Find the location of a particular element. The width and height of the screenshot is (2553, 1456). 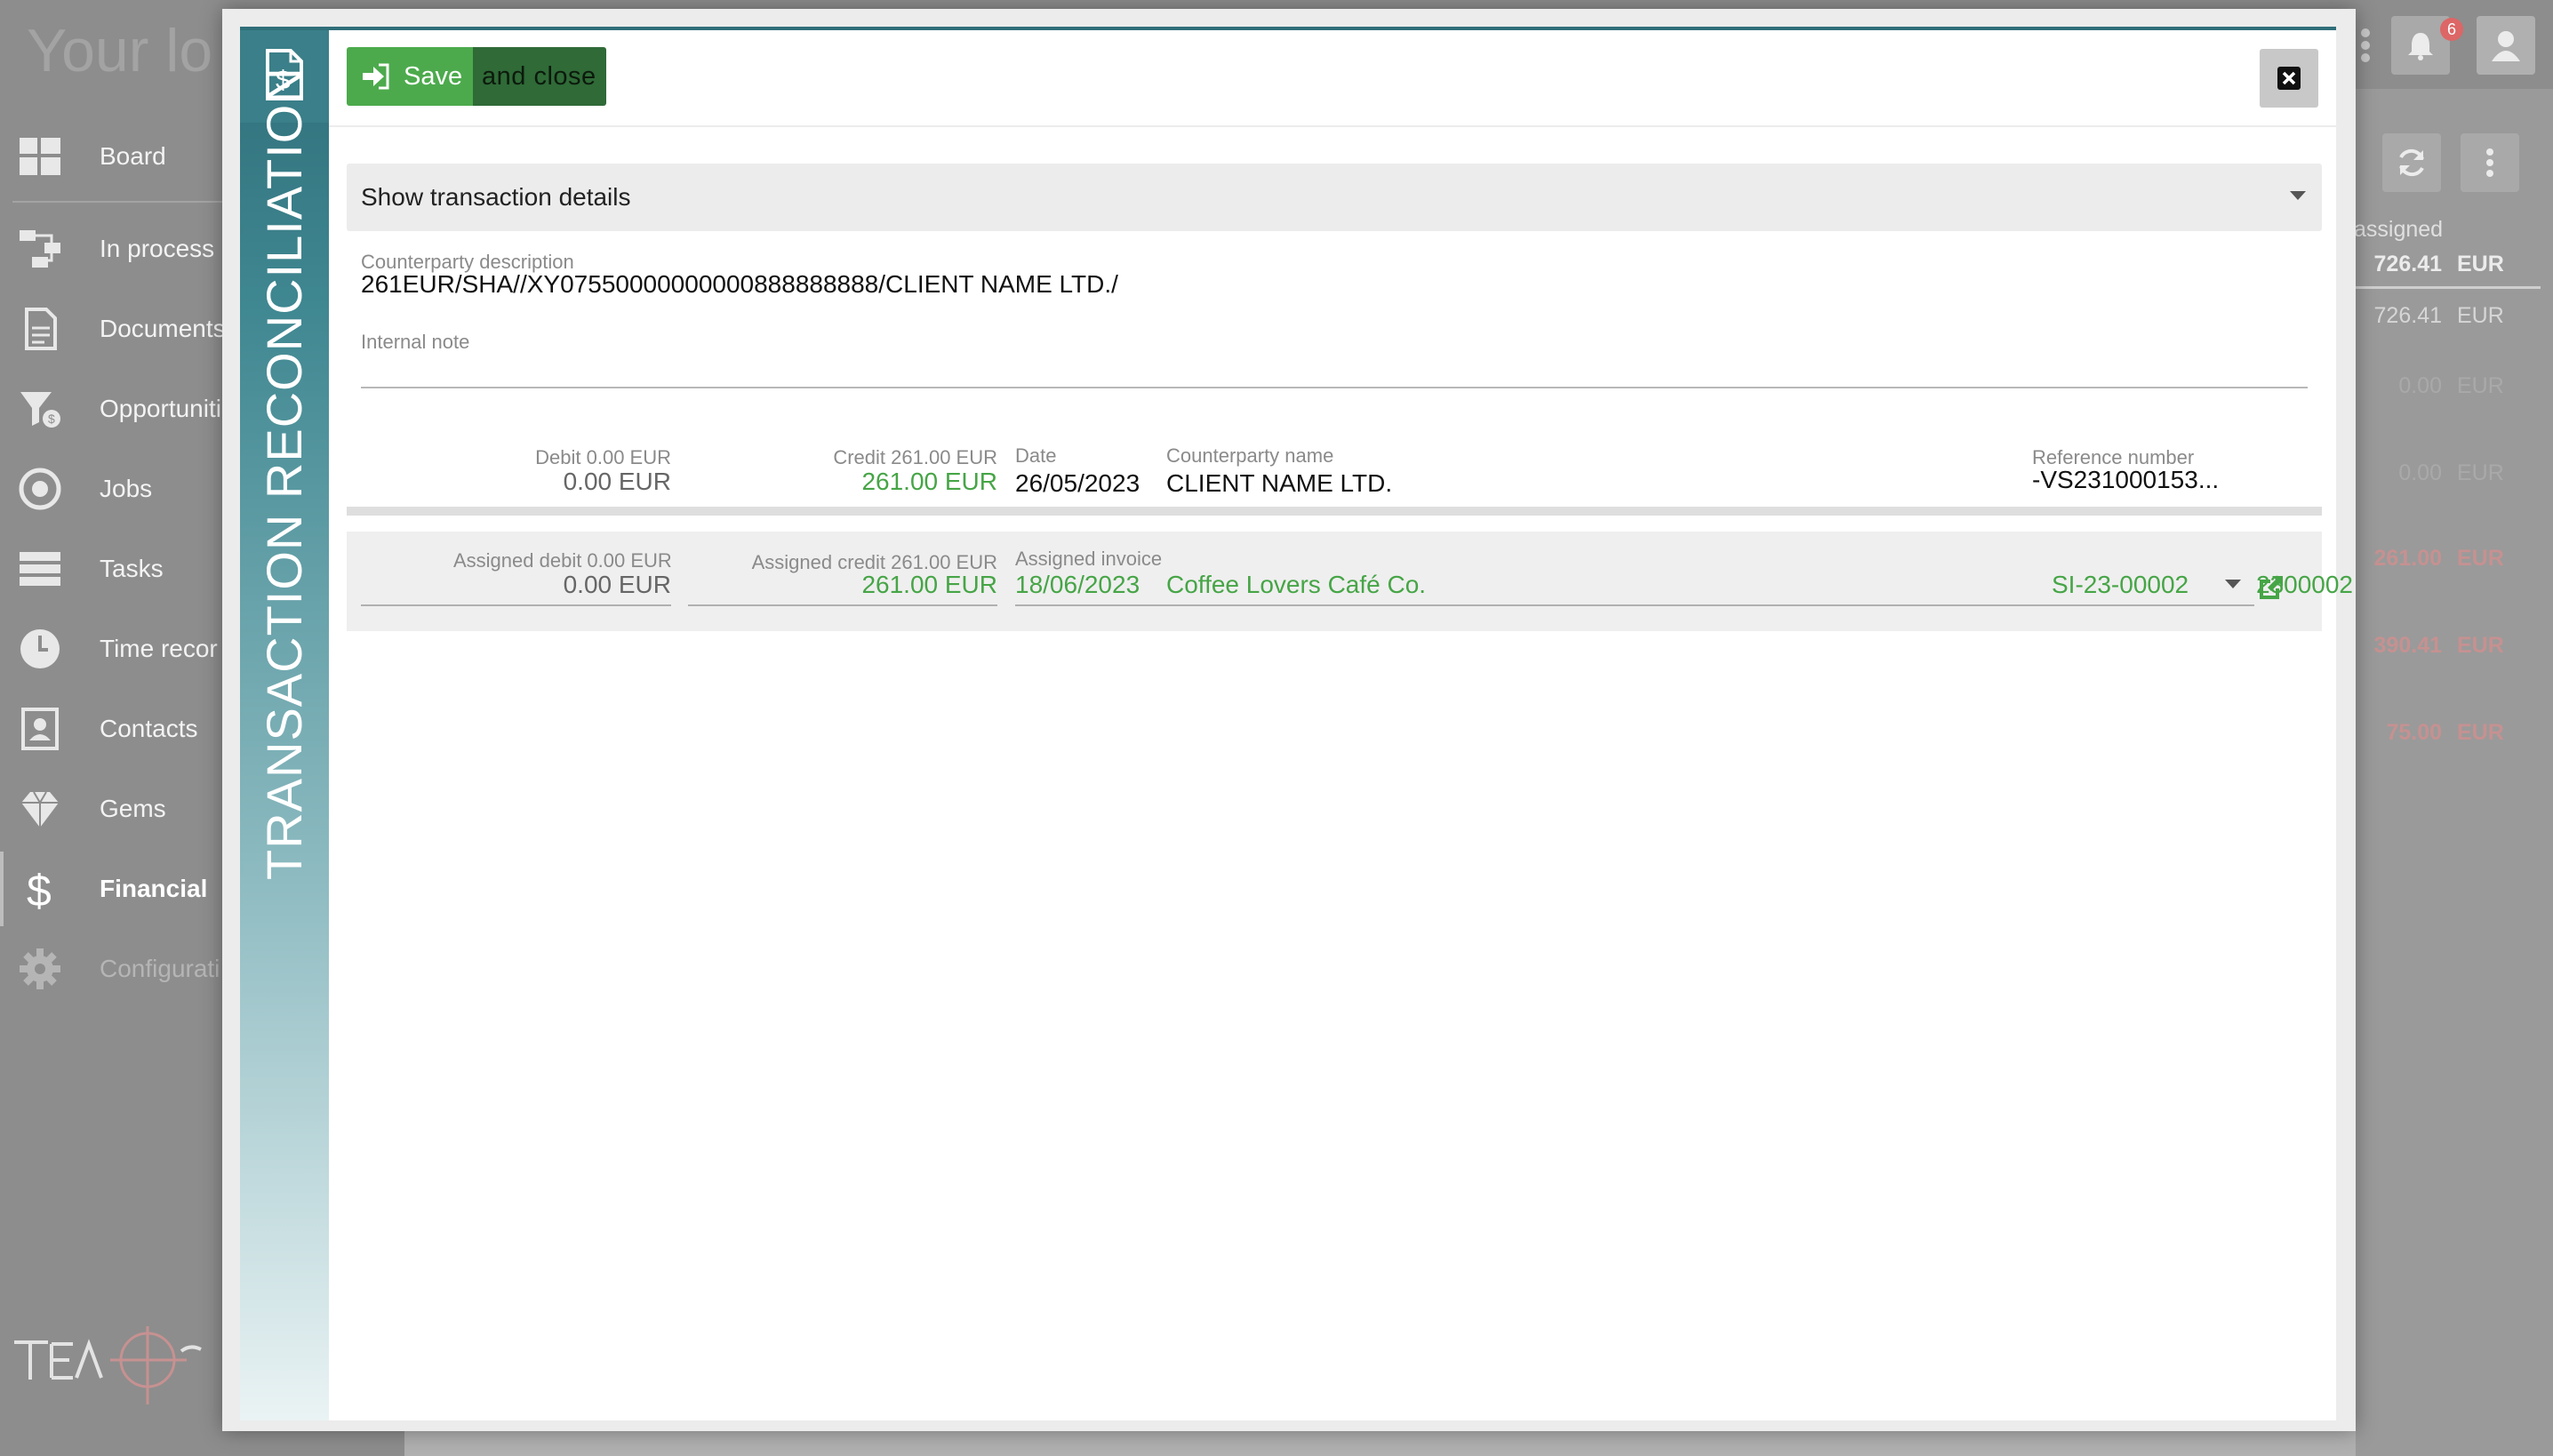

and-close-label: and close is located at coordinates (539, 76).